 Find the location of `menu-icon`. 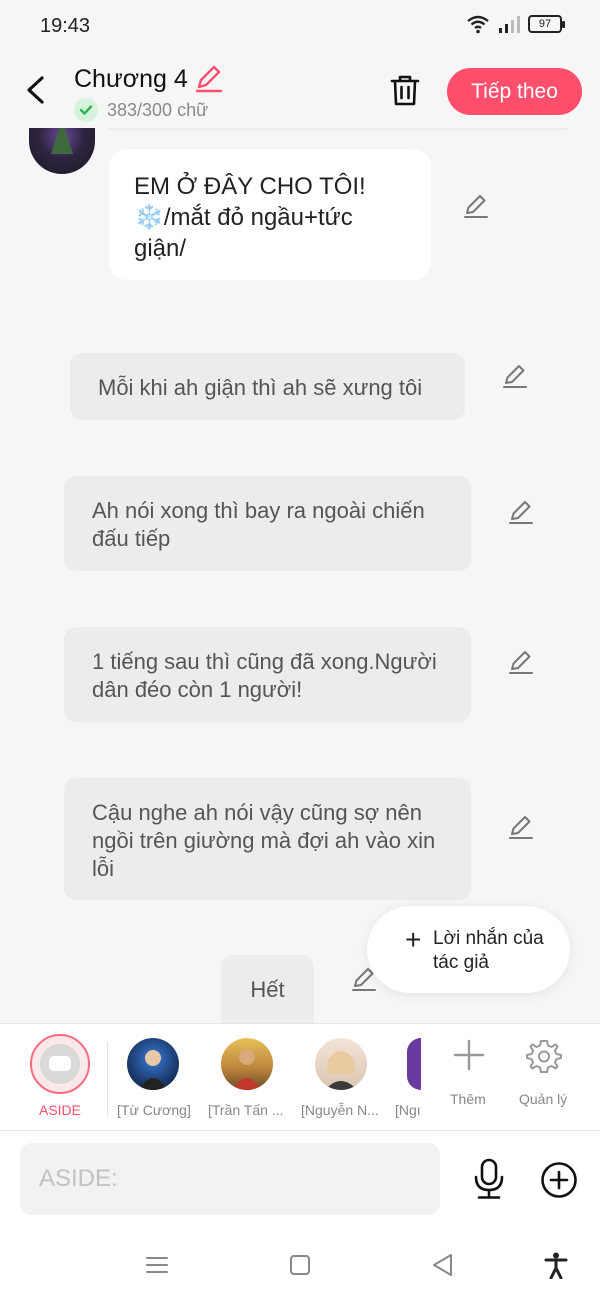

menu-icon is located at coordinates (157, 1265).